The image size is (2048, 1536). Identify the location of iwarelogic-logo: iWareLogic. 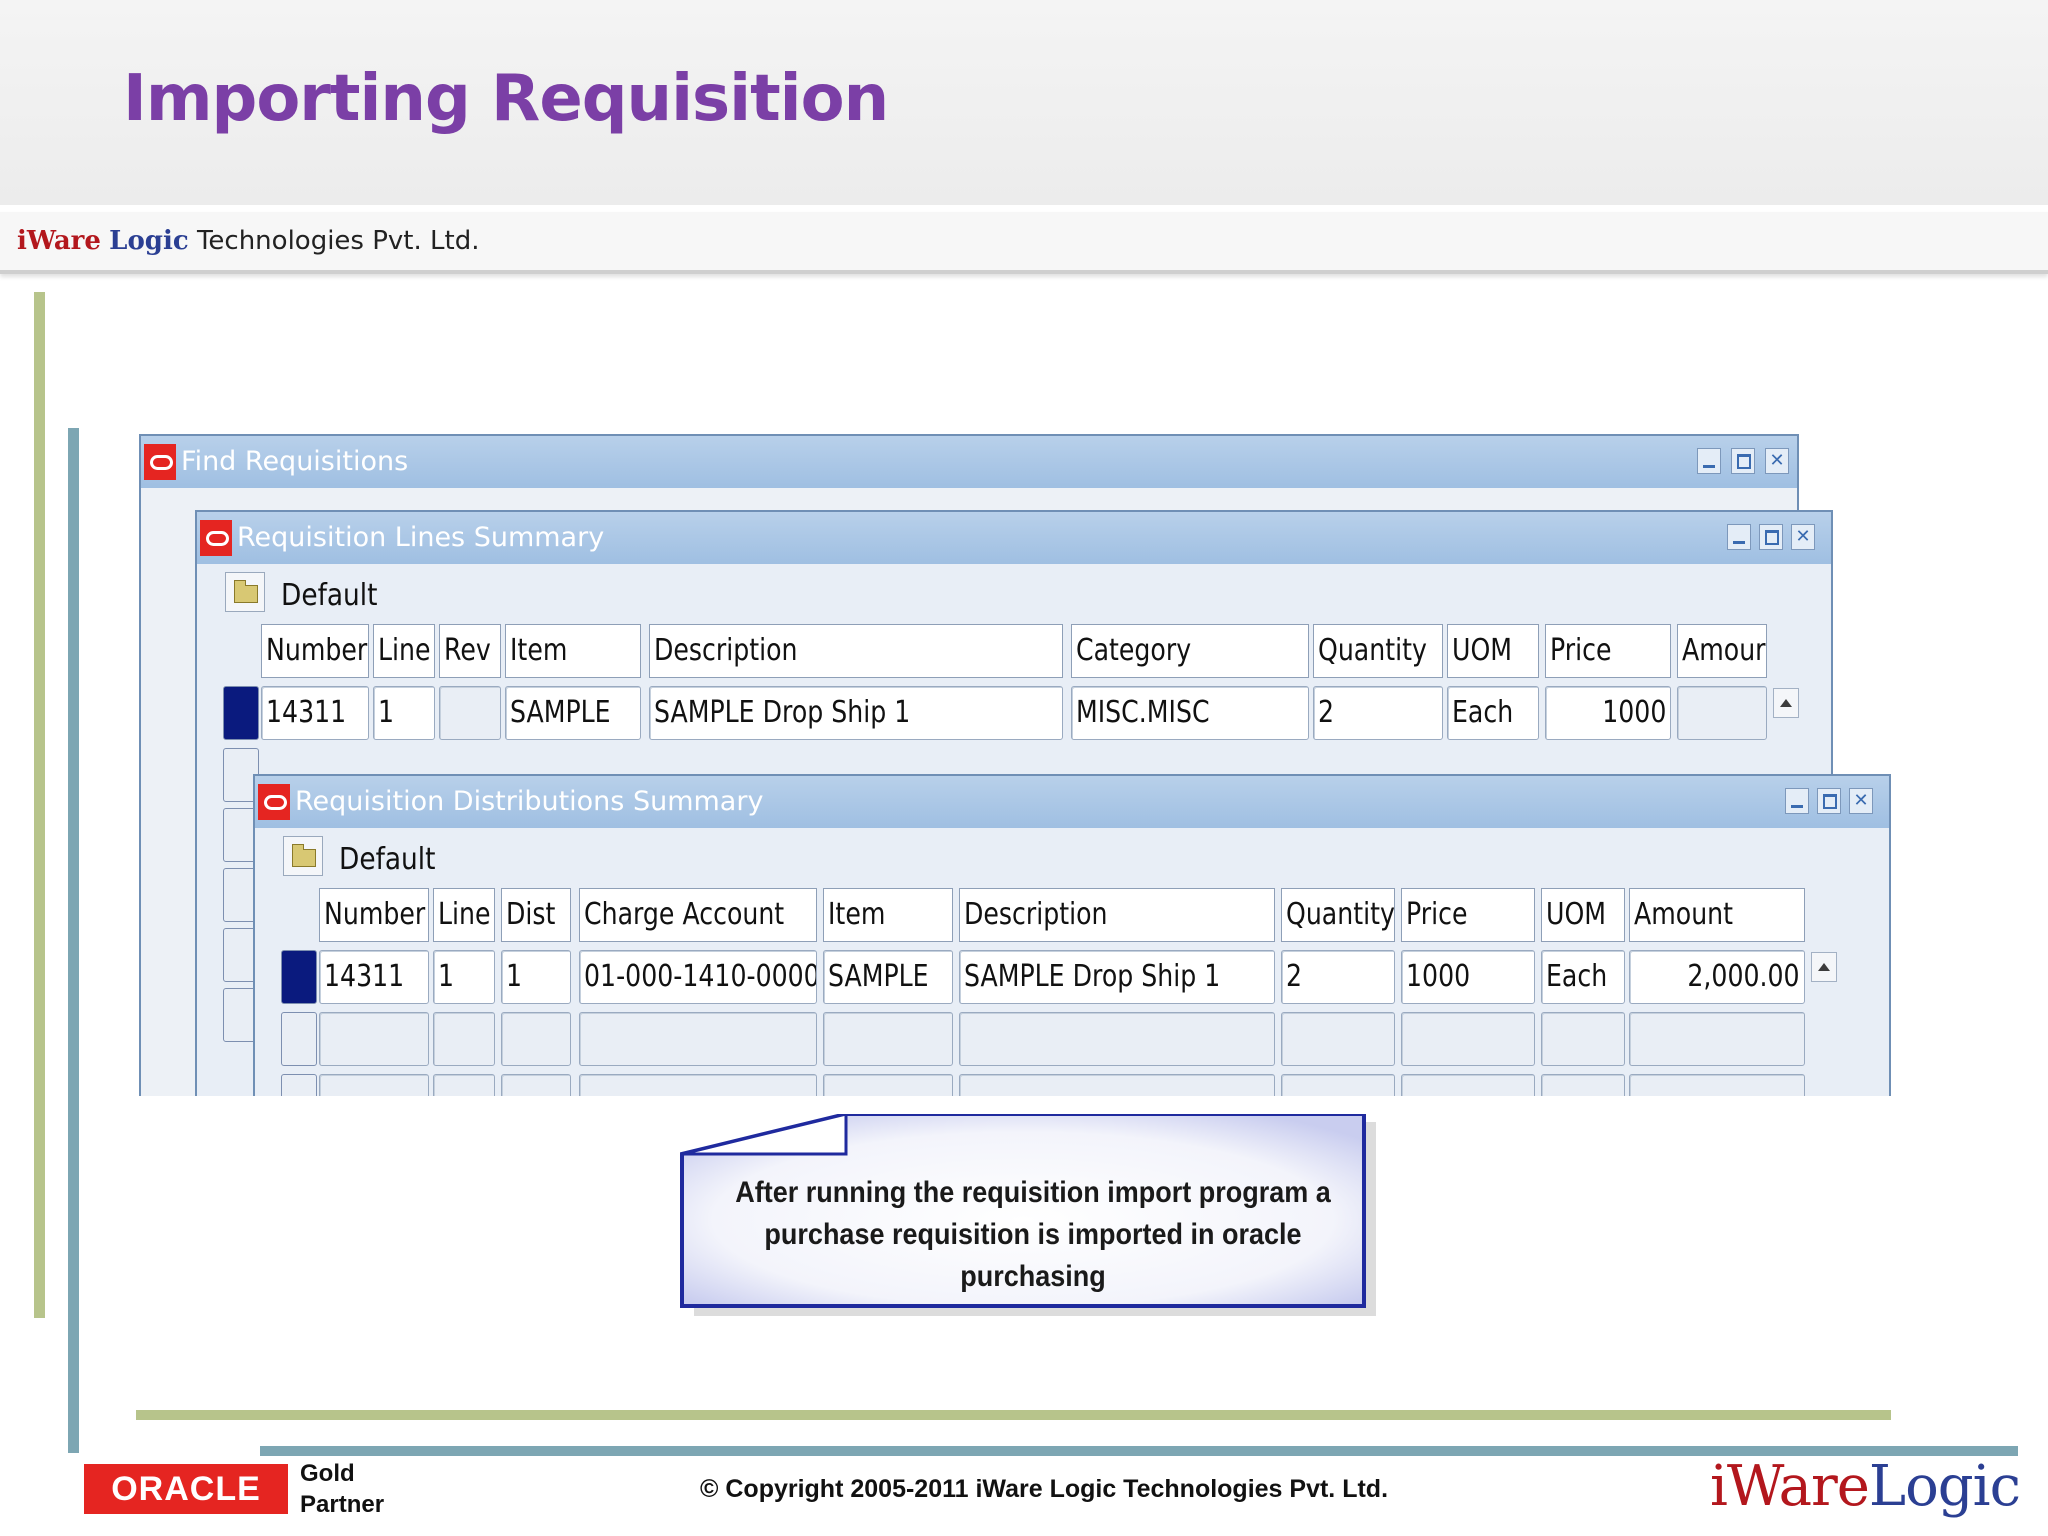
(1865, 1486).